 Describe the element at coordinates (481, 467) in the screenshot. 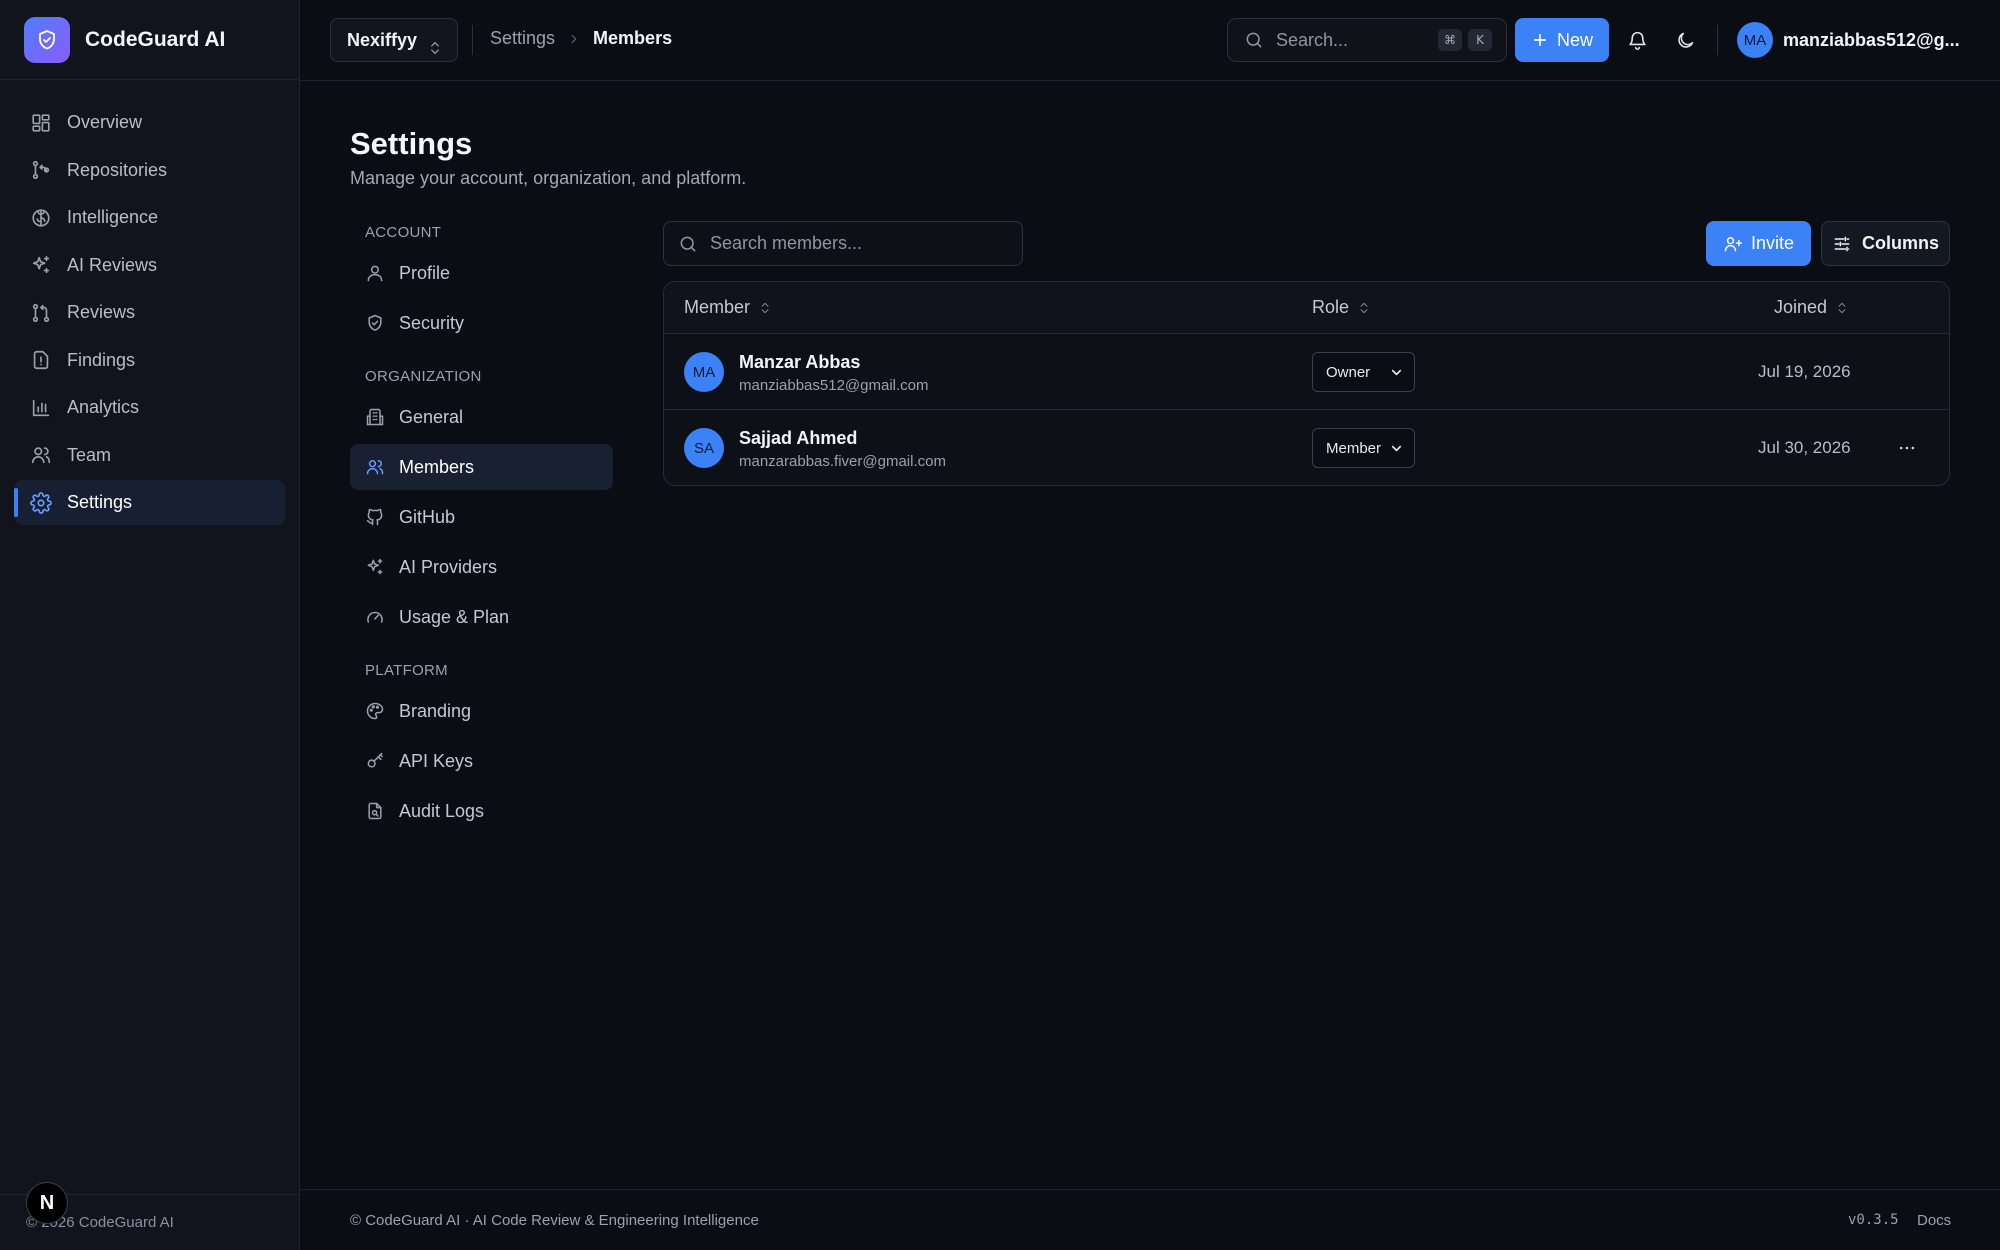

I see `settings-item-members: Members` at that location.